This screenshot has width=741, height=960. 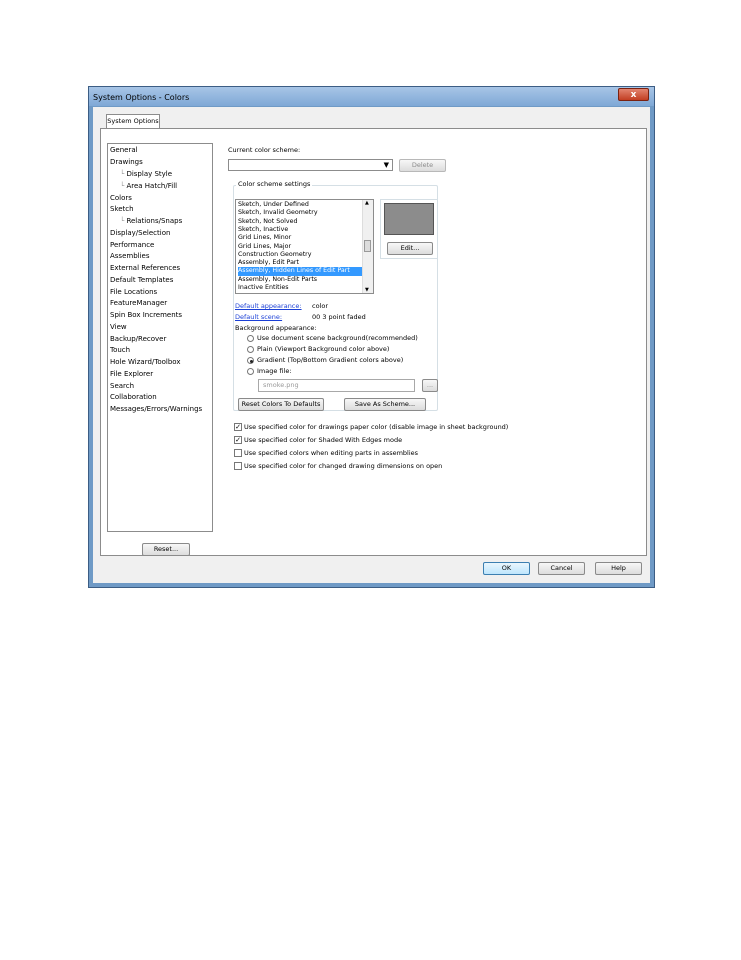 I want to click on tree-item-performance: Performance, so click(x=132, y=245).